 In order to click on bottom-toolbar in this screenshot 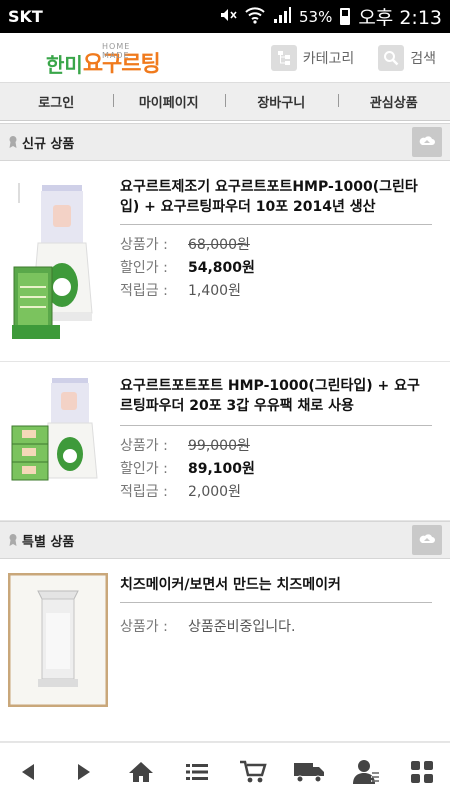, I will do `click(225, 771)`.